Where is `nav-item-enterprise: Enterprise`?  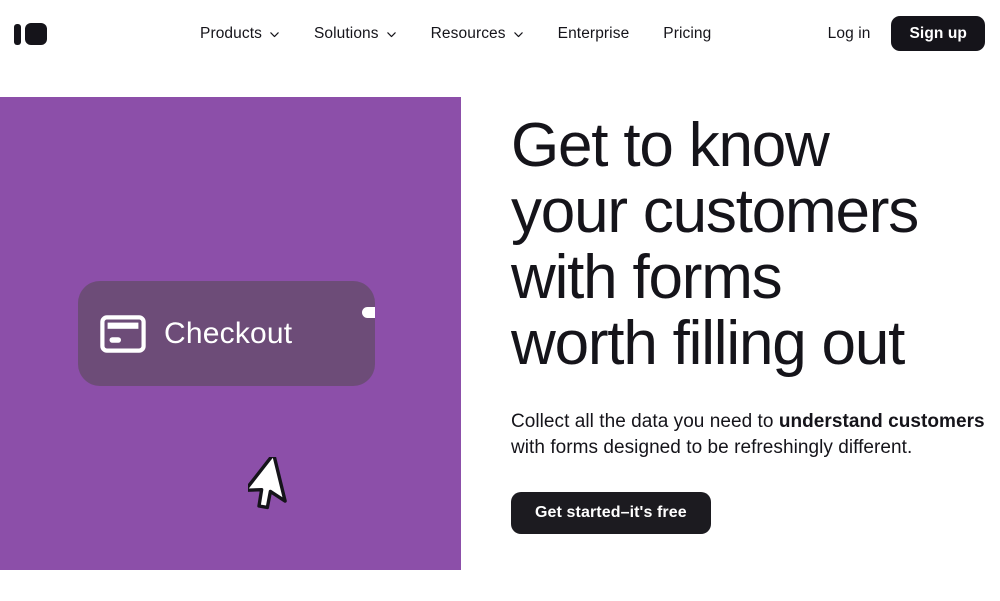 nav-item-enterprise: Enterprise is located at coordinates (594, 34).